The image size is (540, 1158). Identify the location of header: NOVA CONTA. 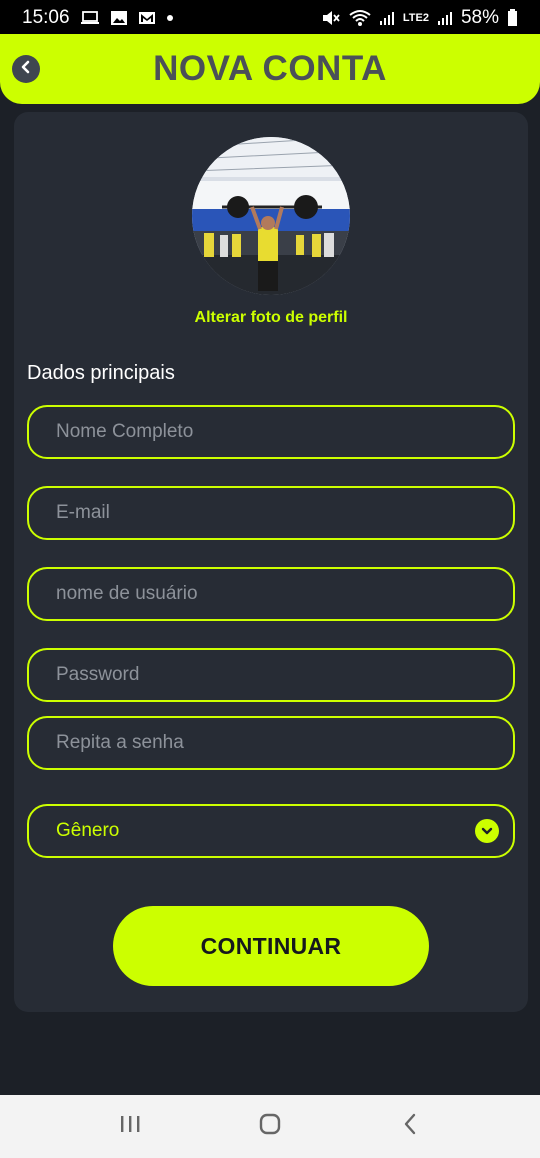
(270, 69).